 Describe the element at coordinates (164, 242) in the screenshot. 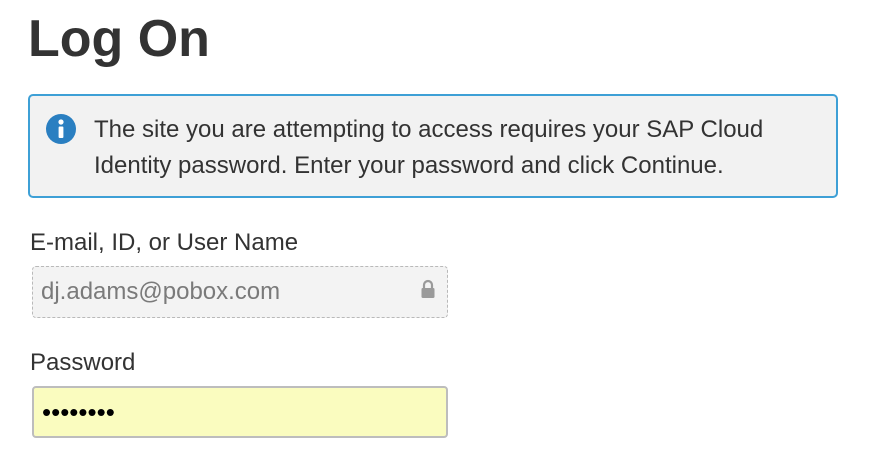

I see `user-name-label: E-mail, ID, or User Name` at that location.